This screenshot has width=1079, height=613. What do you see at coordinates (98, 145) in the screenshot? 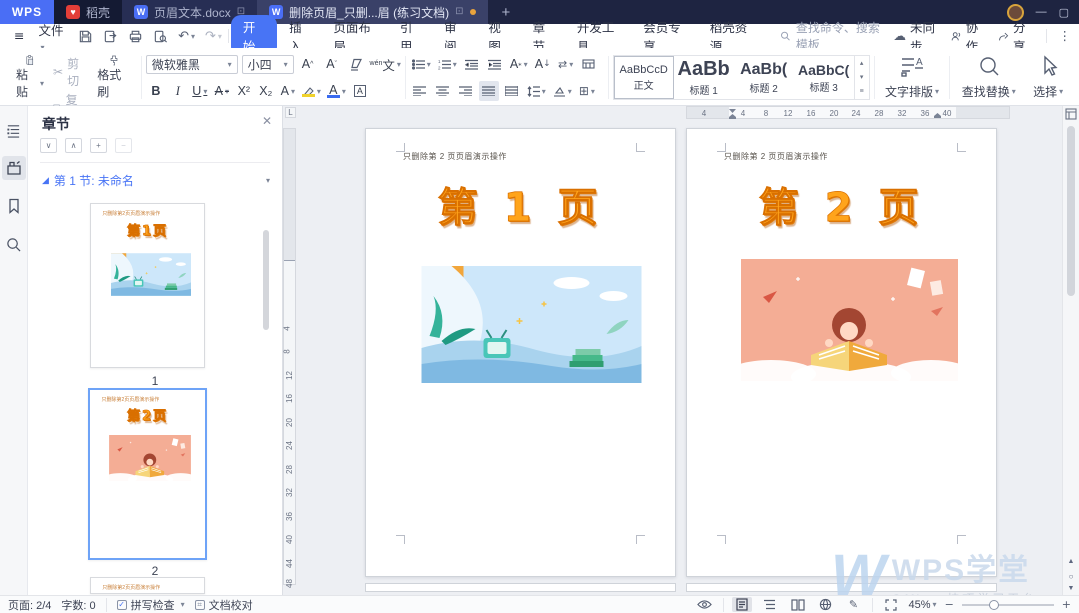
I see `add-section-button: +` at bounding box center [98, 145].